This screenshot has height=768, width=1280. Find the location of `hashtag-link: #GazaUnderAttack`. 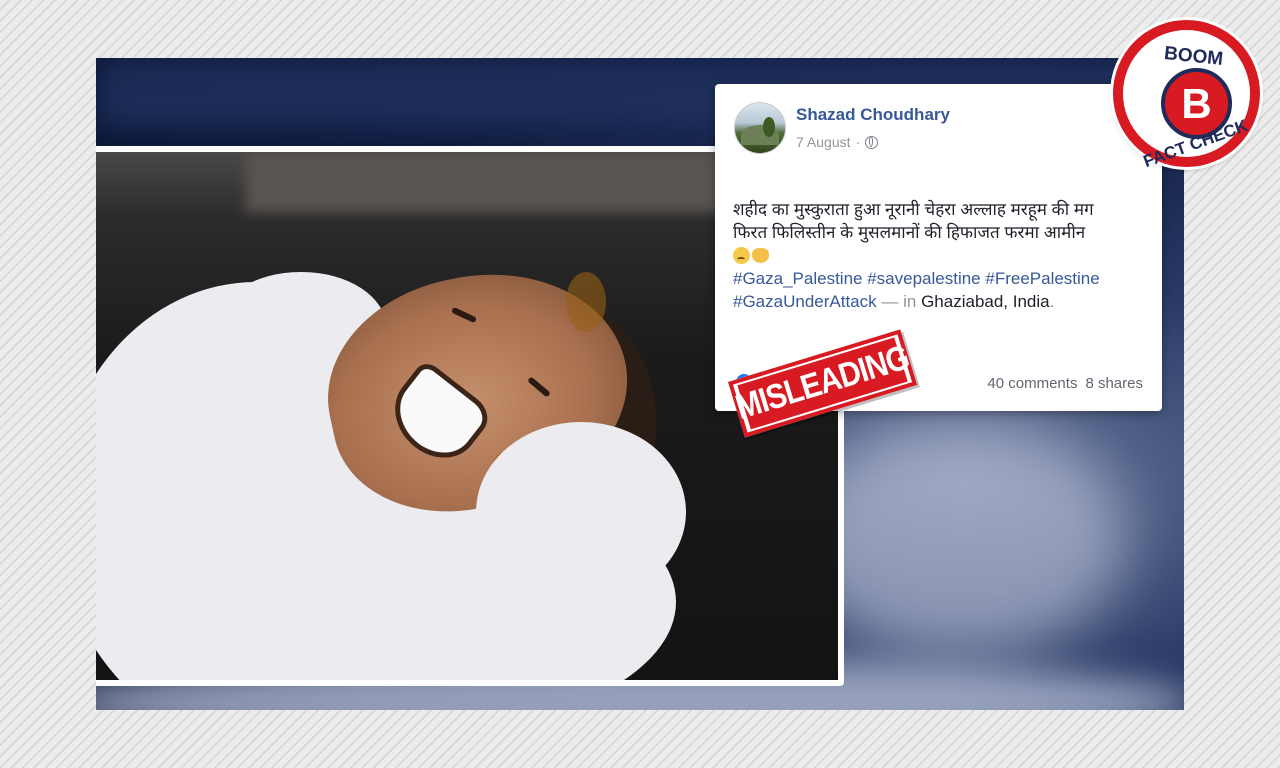

hashtag-link: #GazaUnderAttack is located at coordinates (805, 301).